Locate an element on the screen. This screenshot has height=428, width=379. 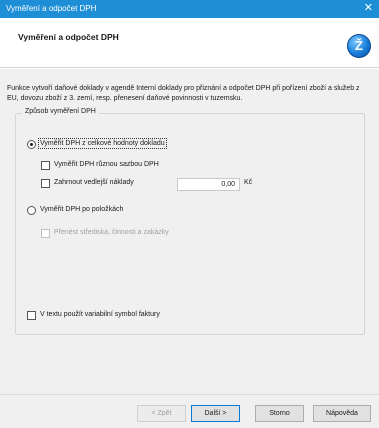
currency-label: Kč is located at coordinates (248, 182).